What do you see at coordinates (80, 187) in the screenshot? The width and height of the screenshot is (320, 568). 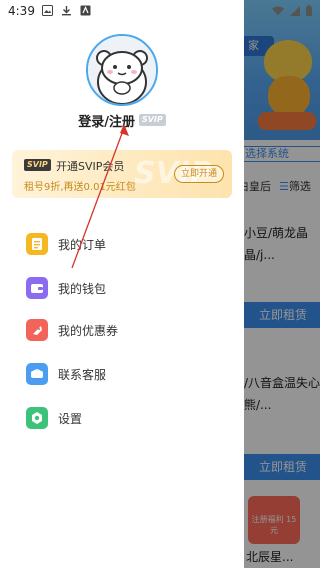 I see `svip-subtitle: 租号9折,再送0.01元红包` at bounding box center [80, 187].